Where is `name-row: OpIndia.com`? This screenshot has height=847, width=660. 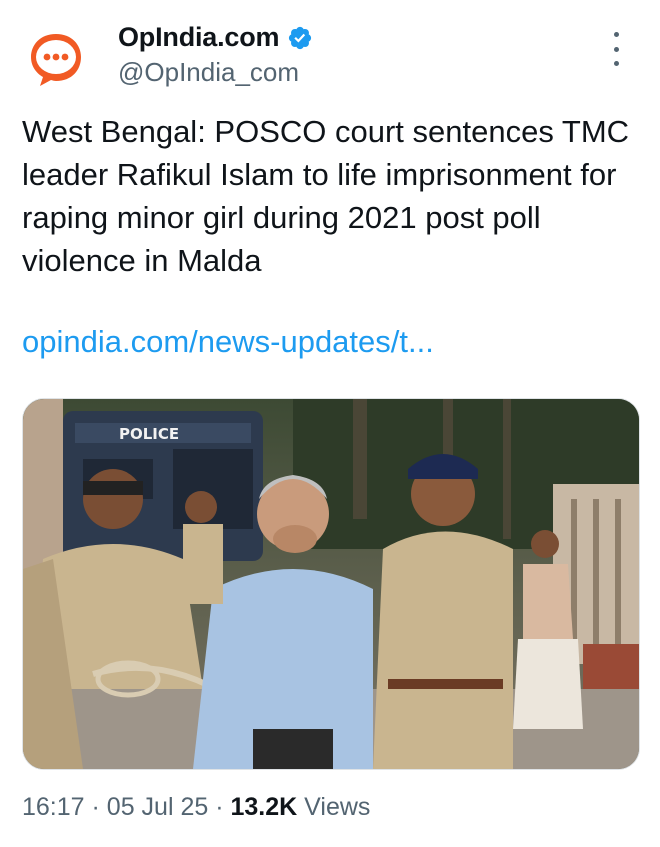 name-row: OpIndia.com is located at coordinates (215, 37).